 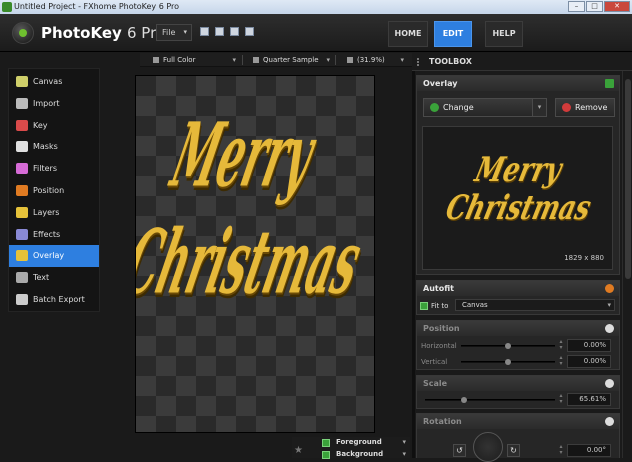 What do you see at coordinates (459, 450) in the screenshot?
I see `rotate-left-button: ↺` at bounding box center [459, 450].